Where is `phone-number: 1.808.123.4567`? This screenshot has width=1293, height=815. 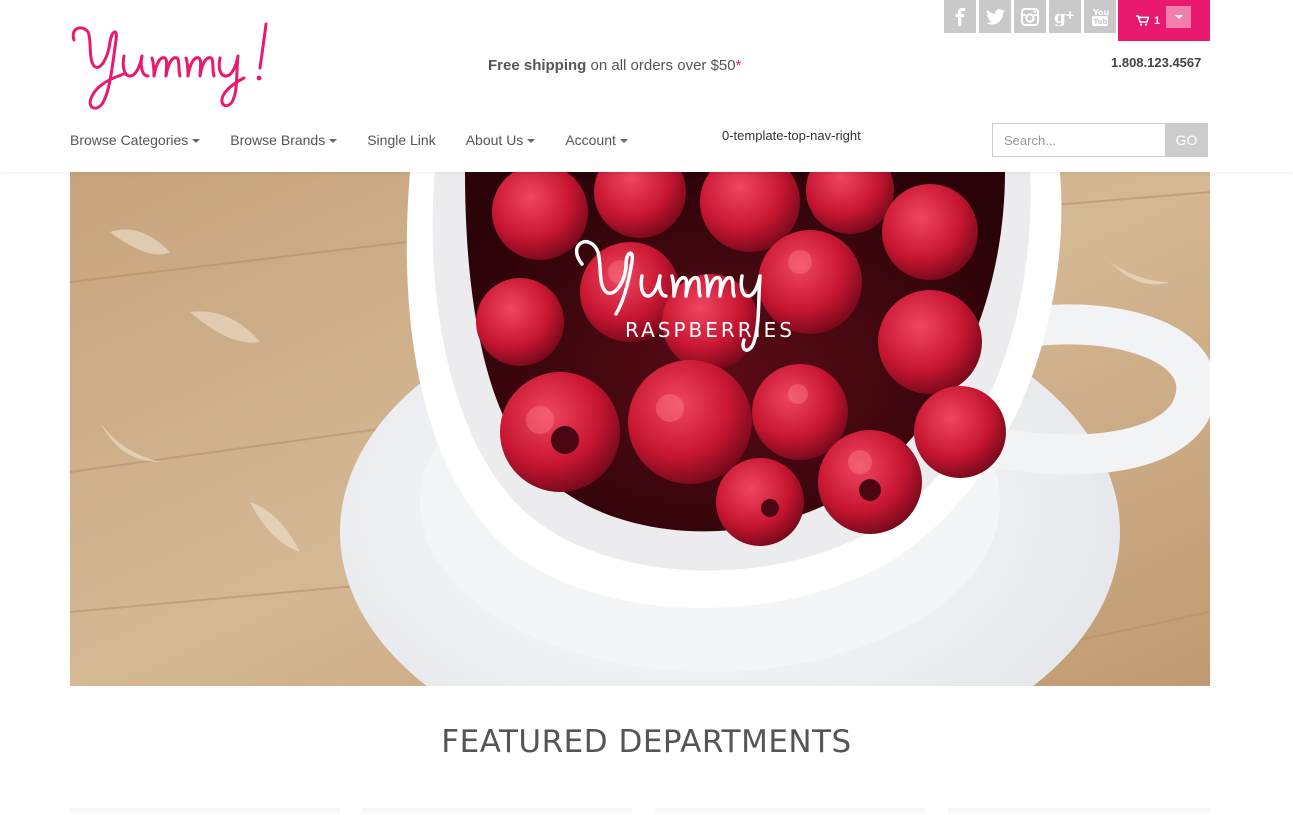
phone-number: 1.808.123.4567 is located at coordinates (1156, 62).